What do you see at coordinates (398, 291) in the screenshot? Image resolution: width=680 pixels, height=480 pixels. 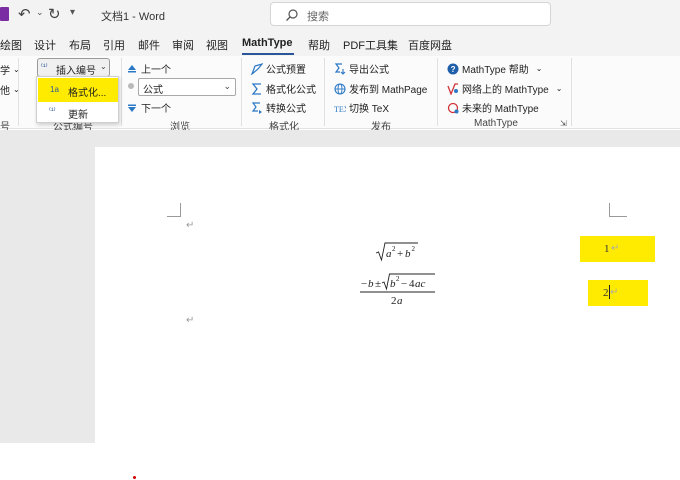 I see `equation-2: − b ± b 2 − 4 ac 2 a` at bounding box center [398, 291].